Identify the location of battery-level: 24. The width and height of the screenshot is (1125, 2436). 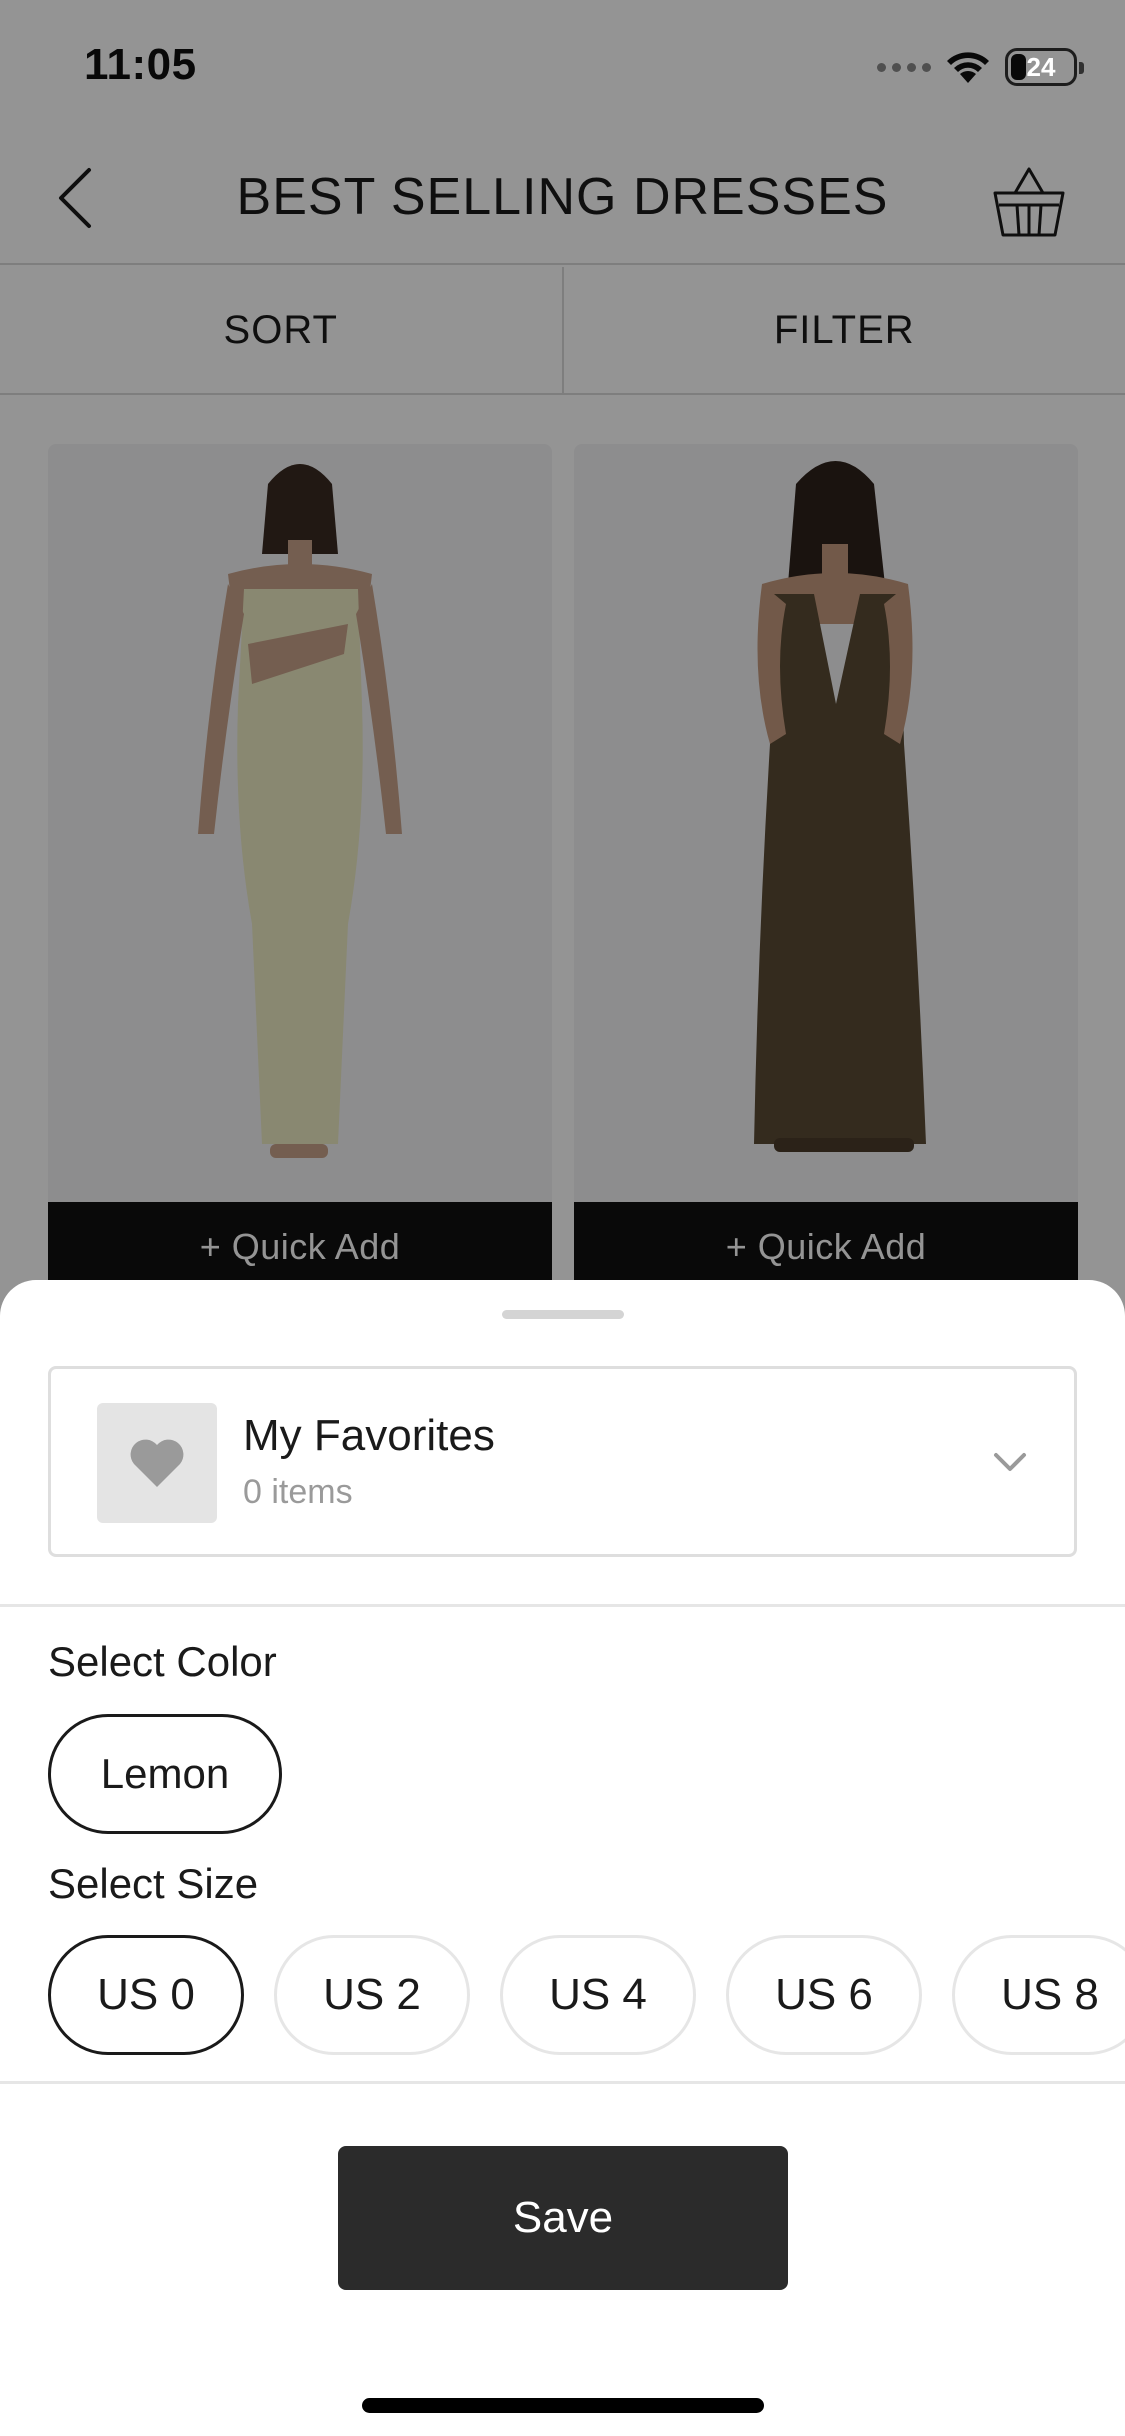
(1041, 66).